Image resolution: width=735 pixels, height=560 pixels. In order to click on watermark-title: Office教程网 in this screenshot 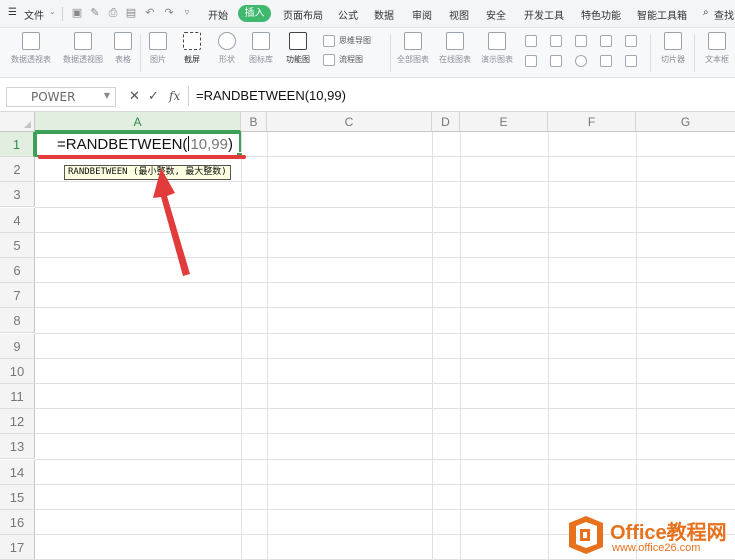, I will do `click(668, 533)`.